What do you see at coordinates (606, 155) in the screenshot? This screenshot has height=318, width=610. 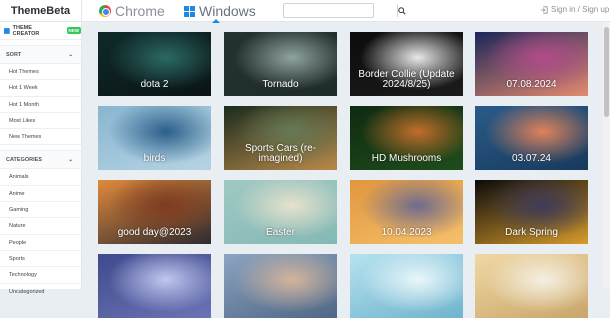 I see `page-scrollbar` at bounding box center [606, 155].